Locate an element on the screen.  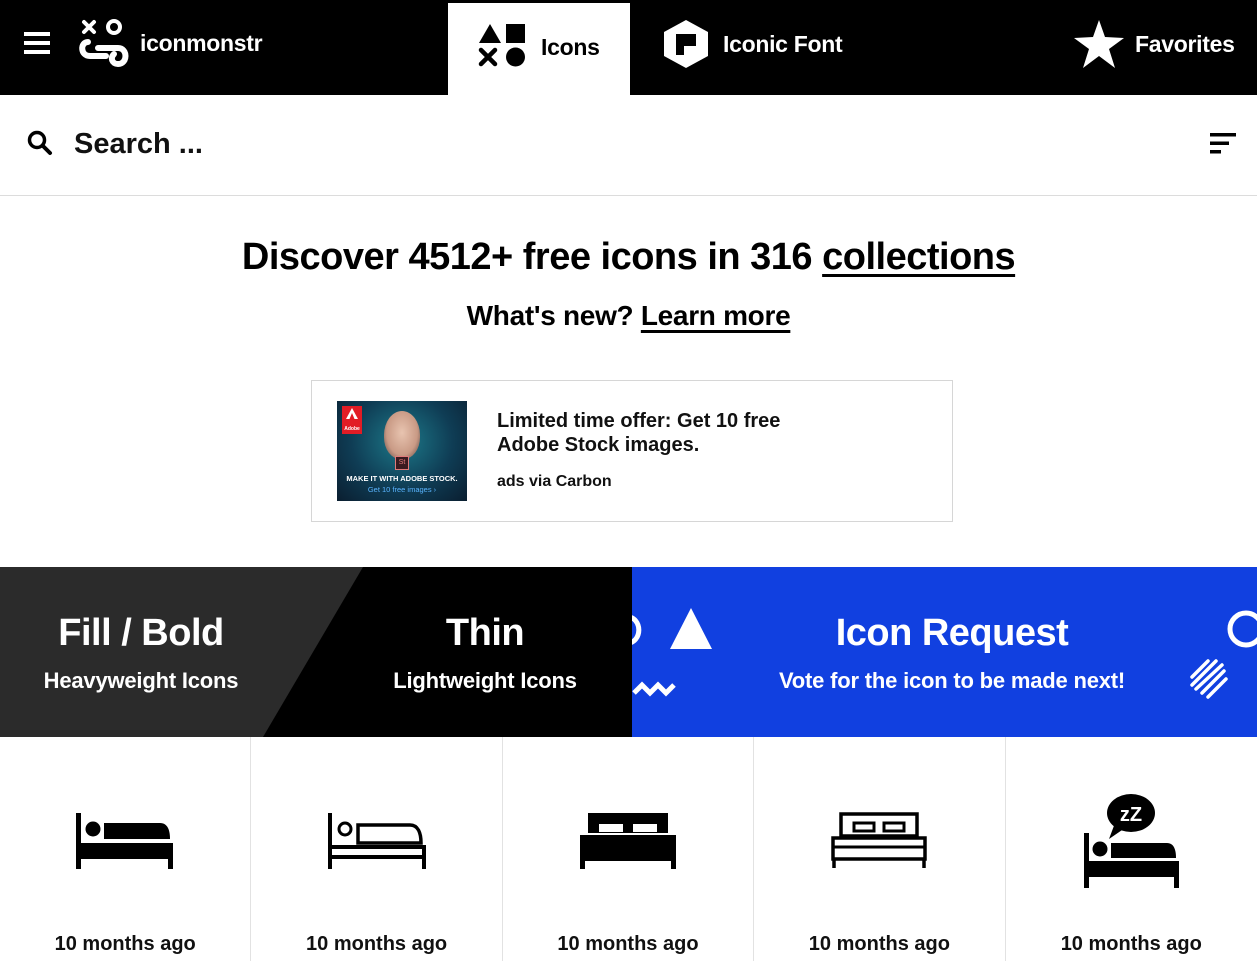
ads-via-carbon-link: ads via Carbon is located at coordinates (554, 482).